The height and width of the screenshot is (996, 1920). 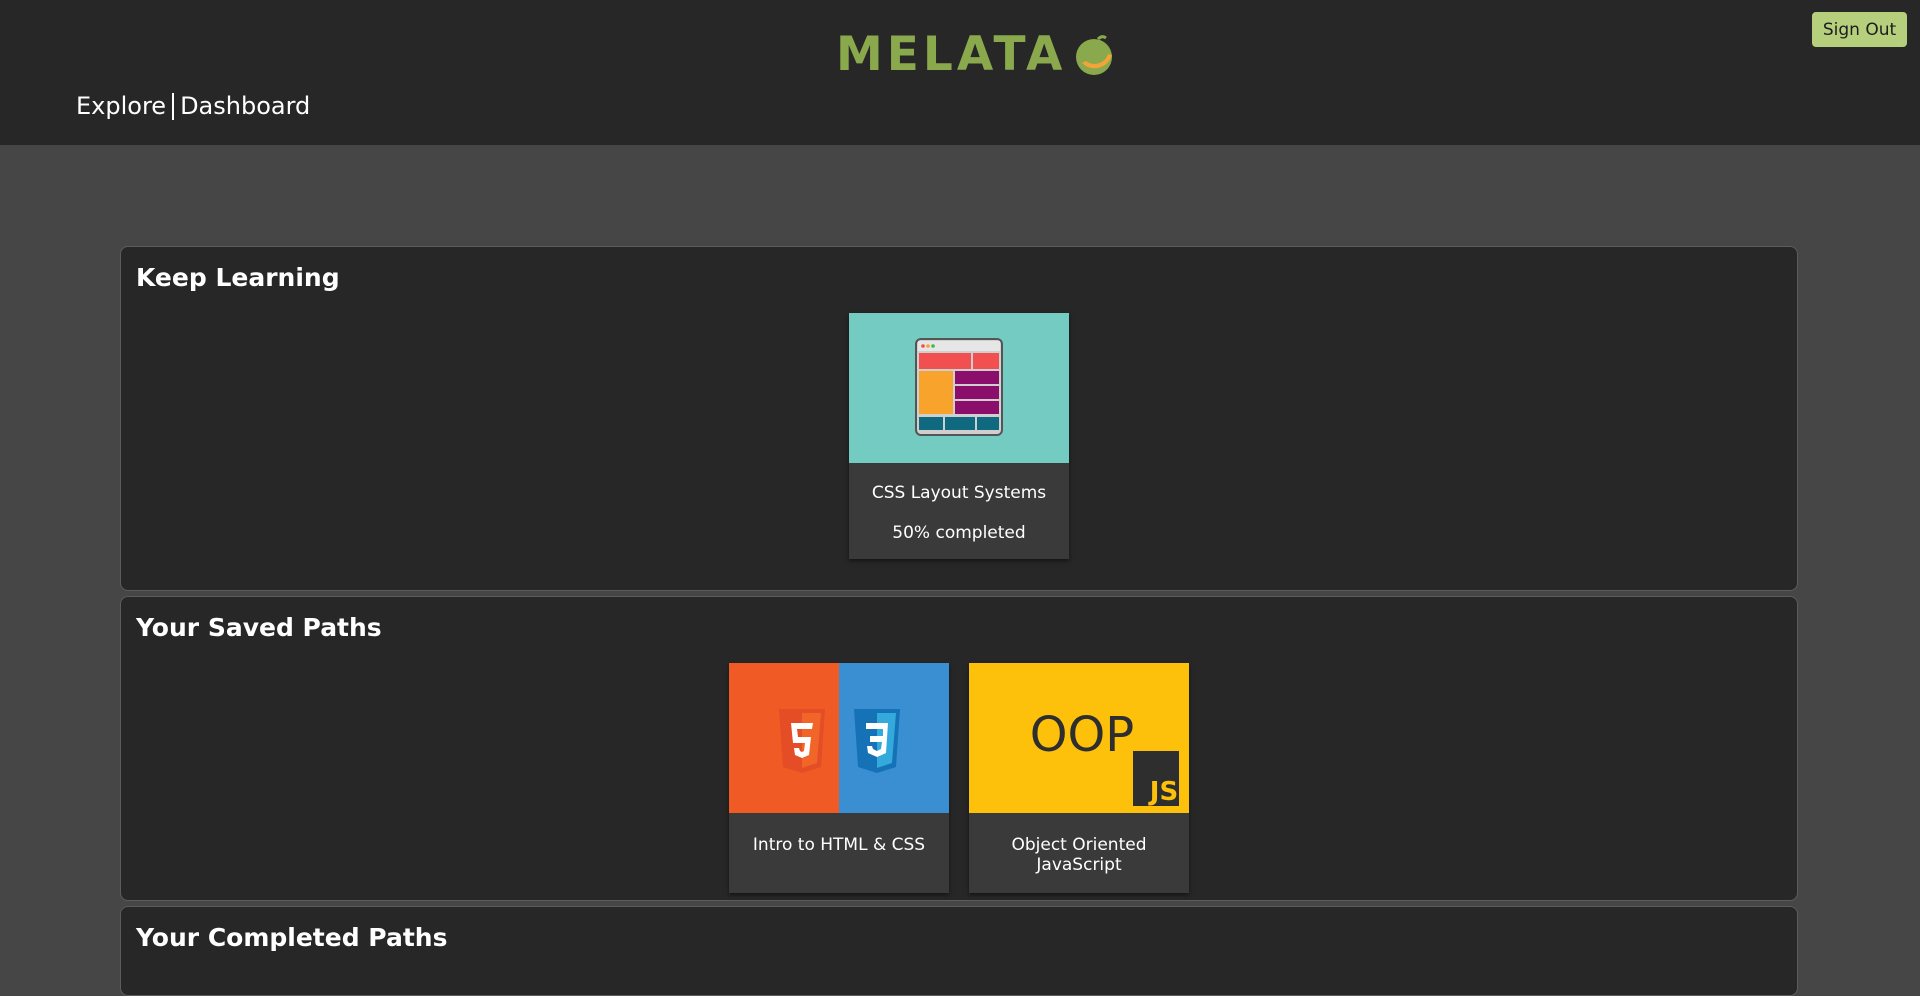 I want to click on card-image-text: OOP, so click(x=1082, y=735).